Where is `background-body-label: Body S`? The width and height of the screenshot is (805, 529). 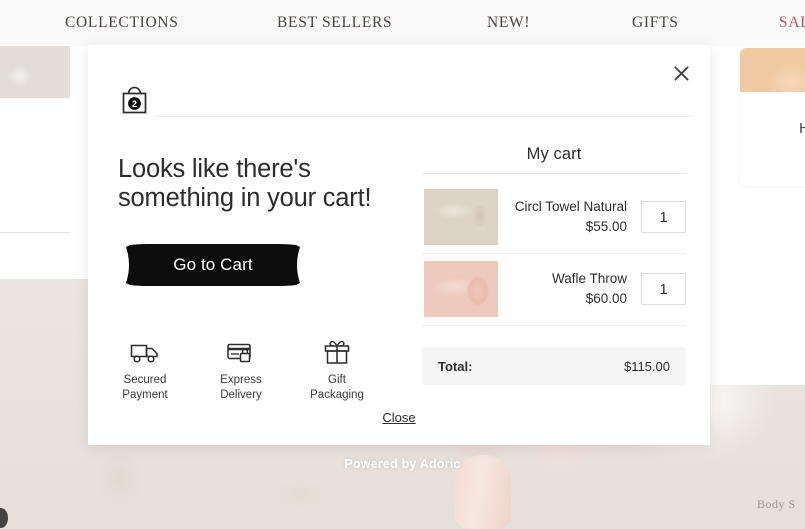
background-body-label: Body S is located at coordinates (776, 504).